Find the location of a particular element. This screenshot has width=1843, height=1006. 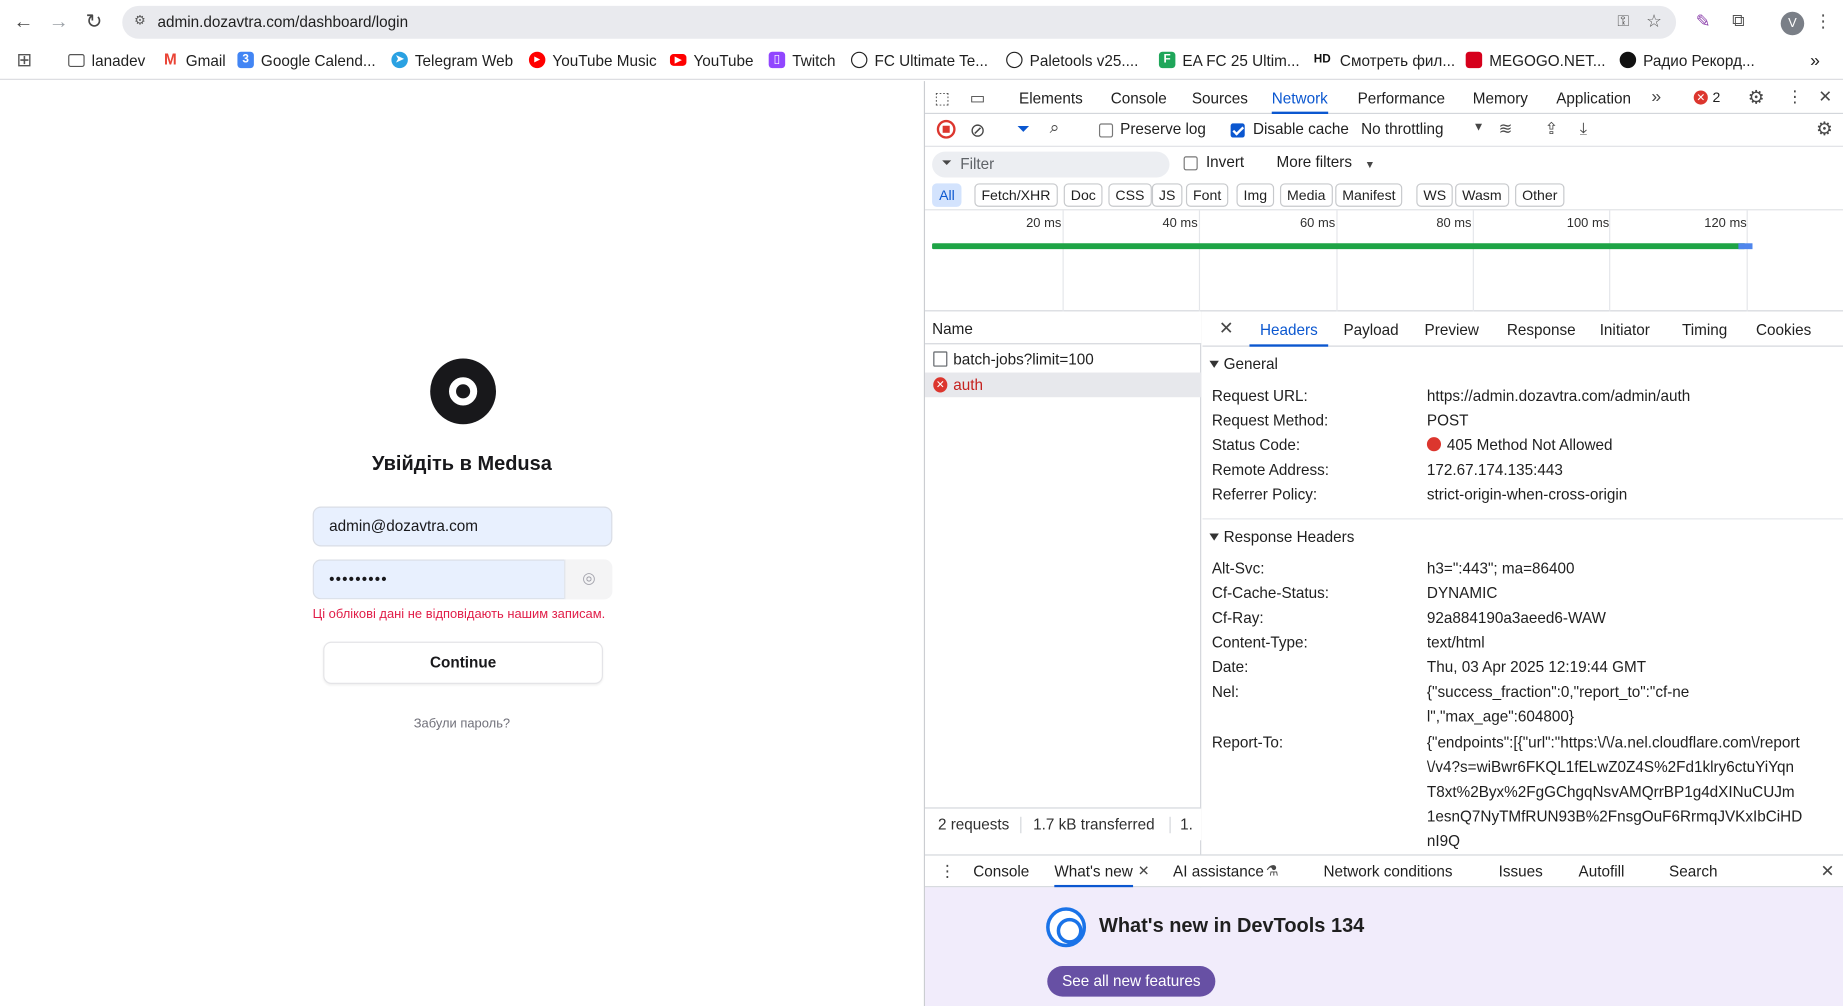

inspect-element-icon: ⬚ is located at coordinates (942, 98).